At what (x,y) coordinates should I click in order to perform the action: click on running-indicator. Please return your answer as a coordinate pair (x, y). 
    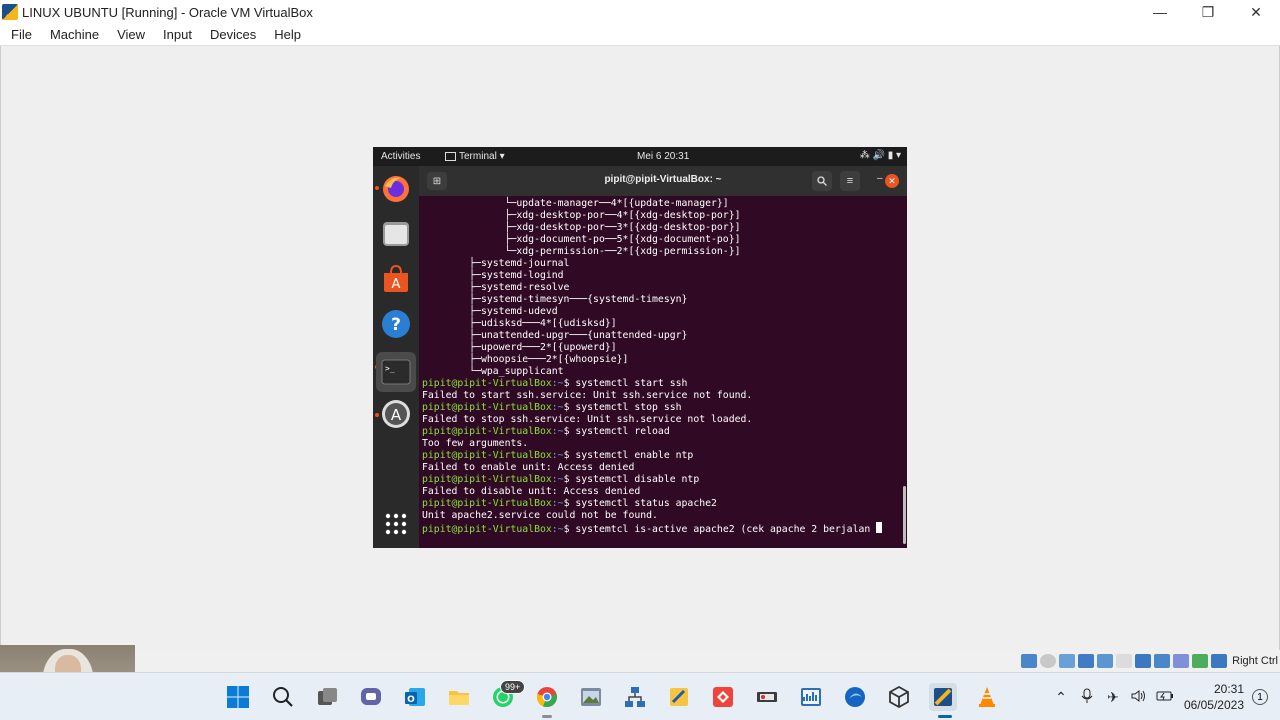
    Looking at the image, I should click on (377, 188).